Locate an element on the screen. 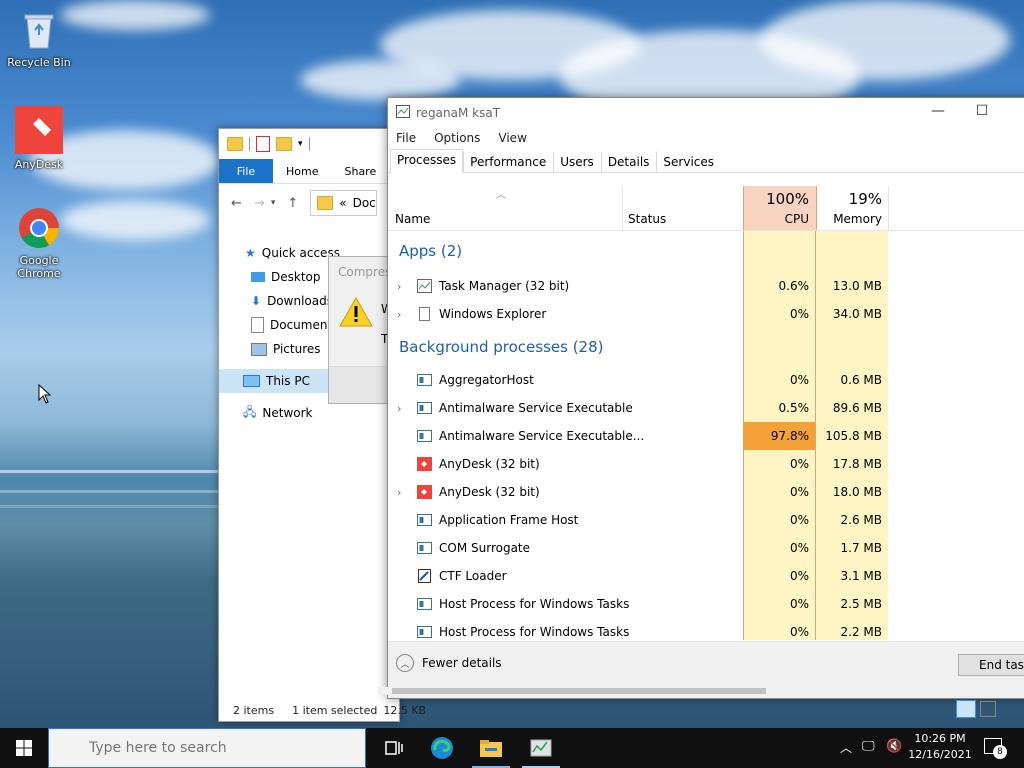 This screenshot has width=1024, height=768. table-row: COM Surrogate 0% 1.7 MB is located at coordinates (706, 548).